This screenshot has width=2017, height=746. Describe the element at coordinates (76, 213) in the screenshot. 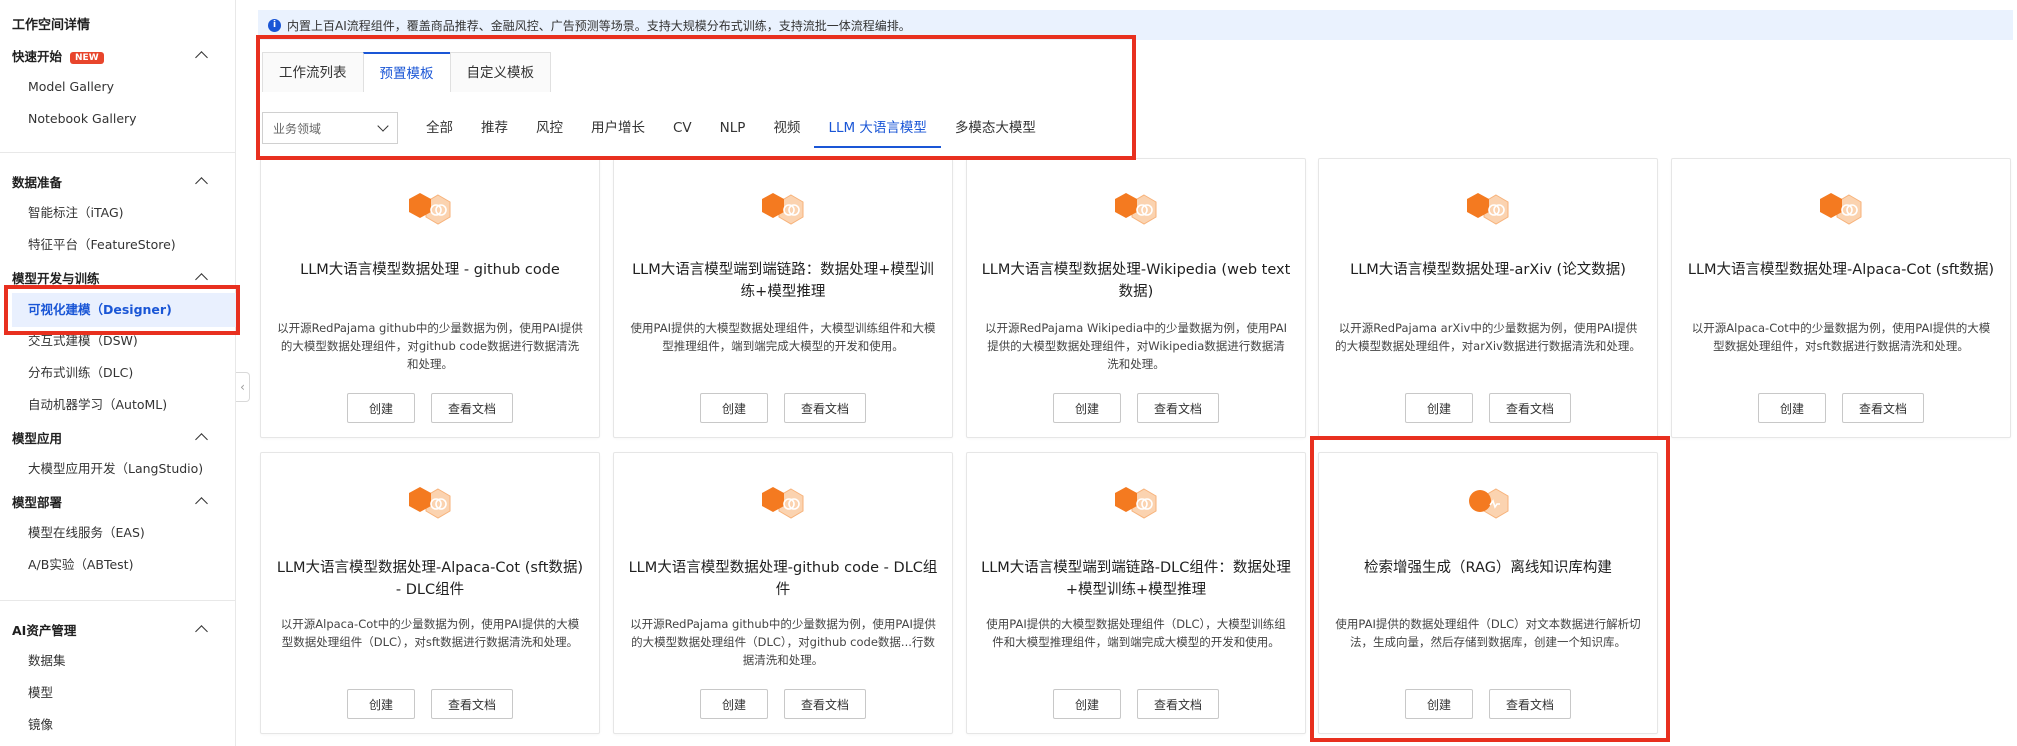

I see `sidebar-item-itag: 智能标注（iTAG)` at that location.